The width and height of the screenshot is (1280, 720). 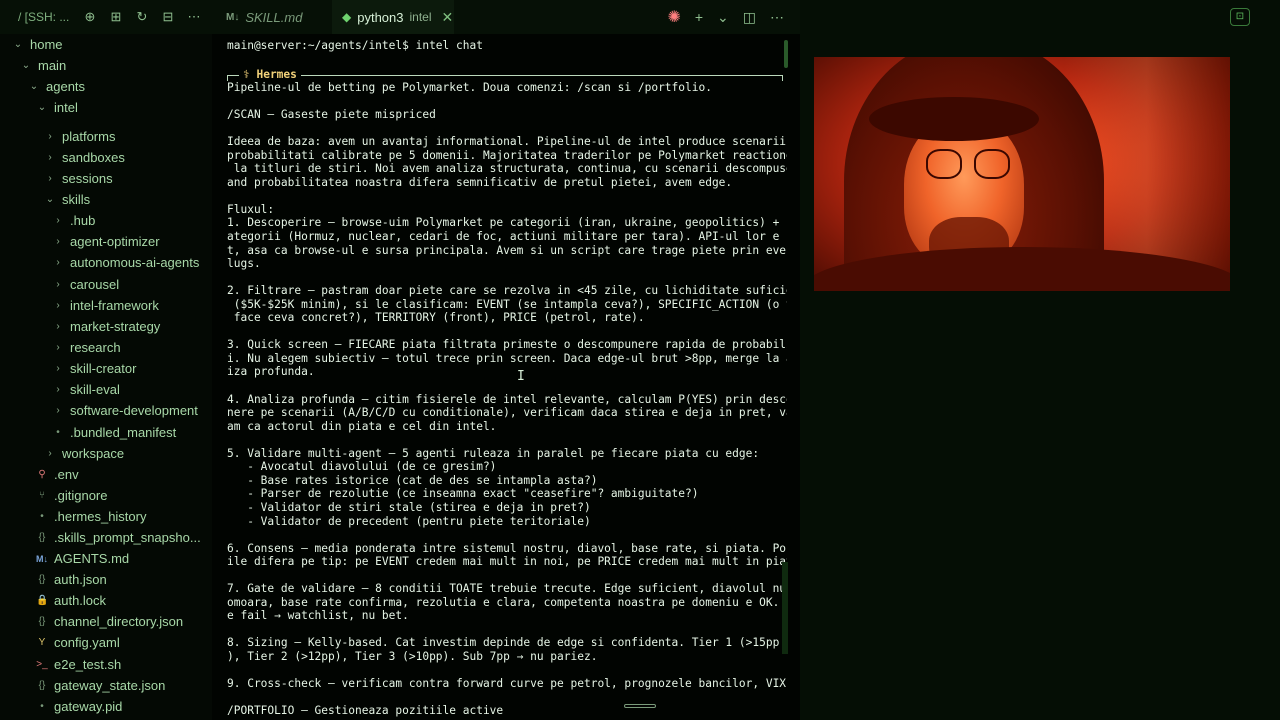 I want to click on folder-workspace: › workspace, so click(x=84, y=453).